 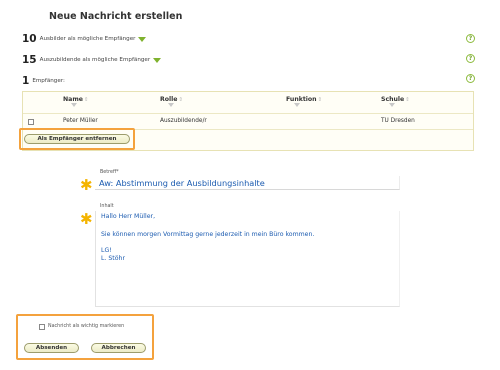 What do you see at coordinates (51, 348) in the screenshot?
I see `send-button: Absenden` at bounding box center [51, 348].